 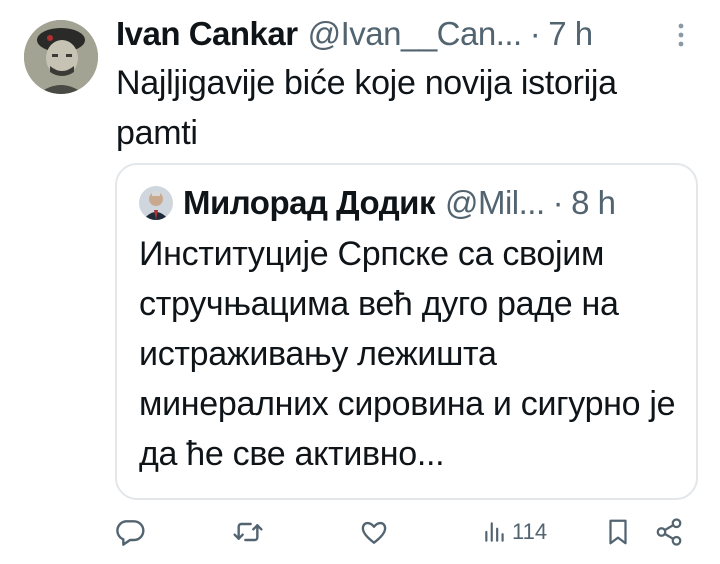 I want to click on tweet-header: Ivan Cankar @Ivan__Can... · 7 h, so click(x=354, y=34).